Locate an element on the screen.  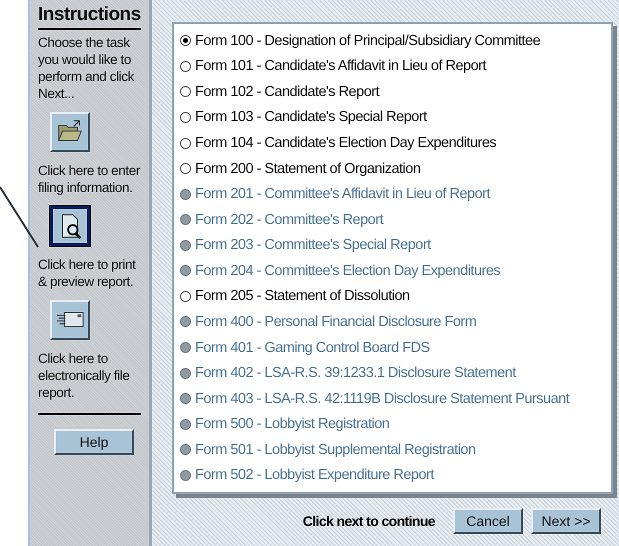
form-option: Form 205 - Statement of Dissolution is located at coordinates (392, 297).